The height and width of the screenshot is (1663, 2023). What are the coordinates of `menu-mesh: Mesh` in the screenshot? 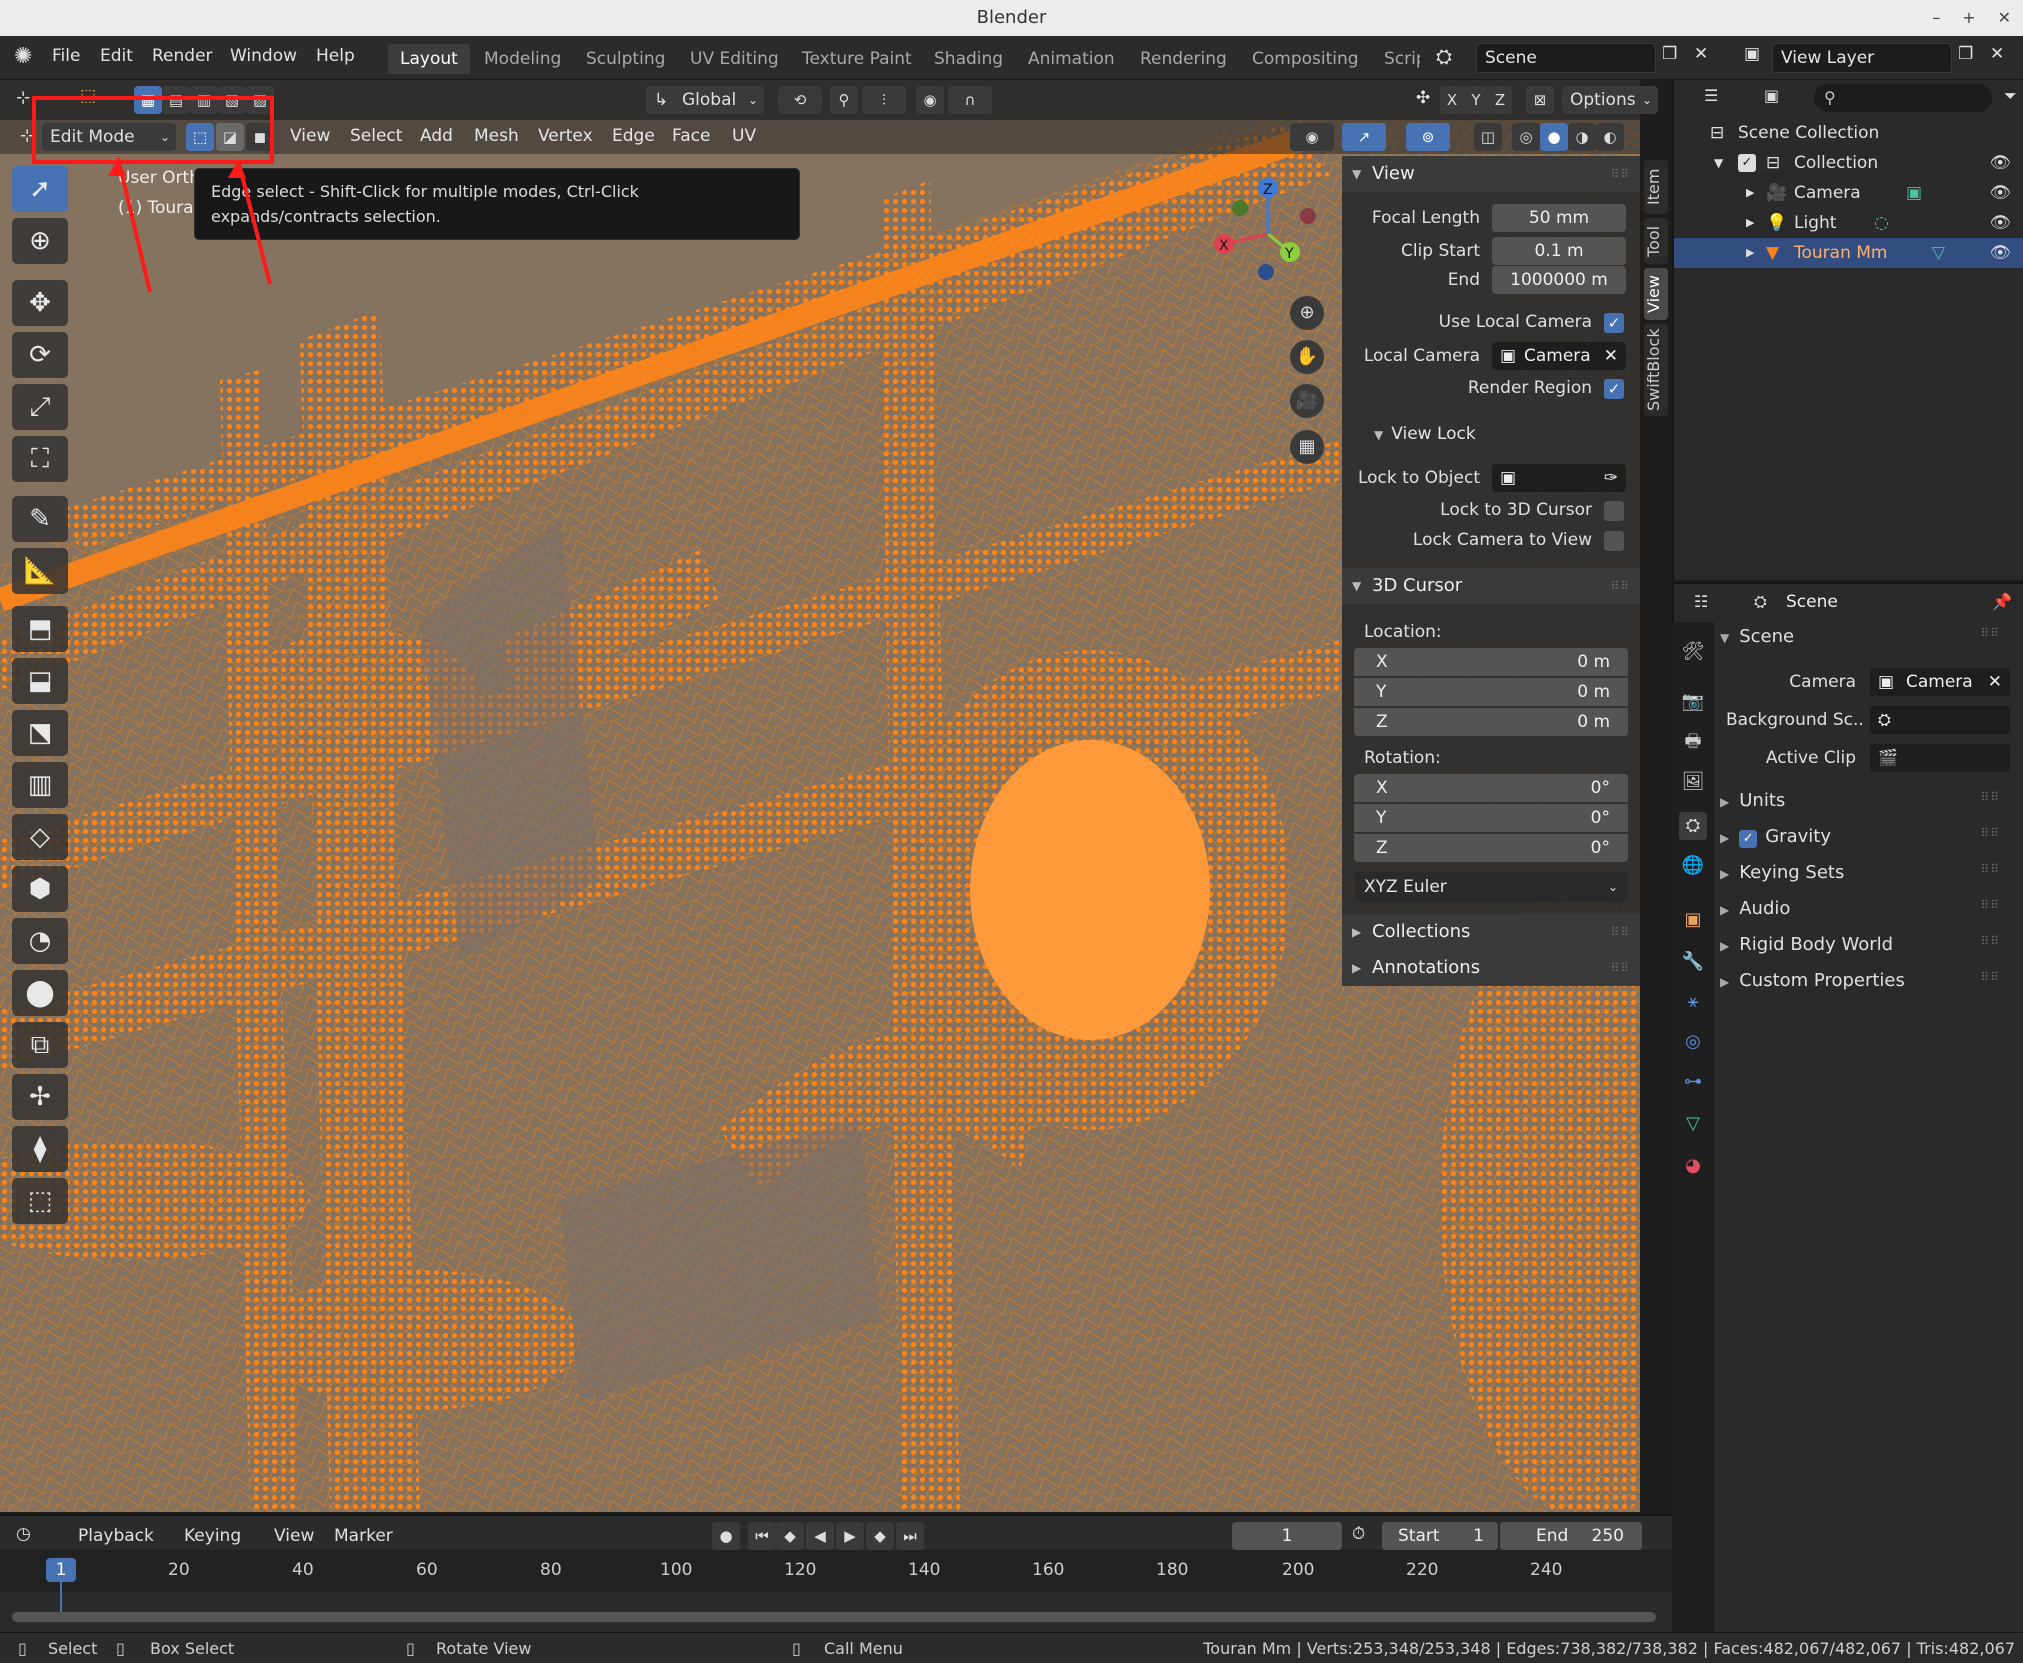 It's located at (496, 136).